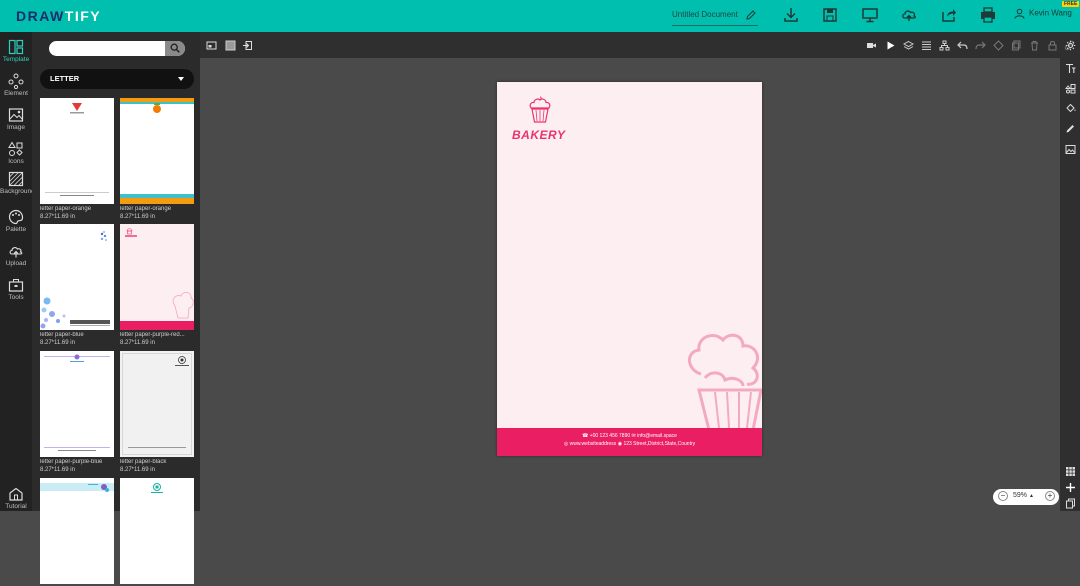 The height and width of the screenshot is (586, 1080). What do you see at coordinates (77, 285) in the screenshot?
I see `template-card: letter paper-blue 8.27*11.69 in` at bounding box center [77, 285].